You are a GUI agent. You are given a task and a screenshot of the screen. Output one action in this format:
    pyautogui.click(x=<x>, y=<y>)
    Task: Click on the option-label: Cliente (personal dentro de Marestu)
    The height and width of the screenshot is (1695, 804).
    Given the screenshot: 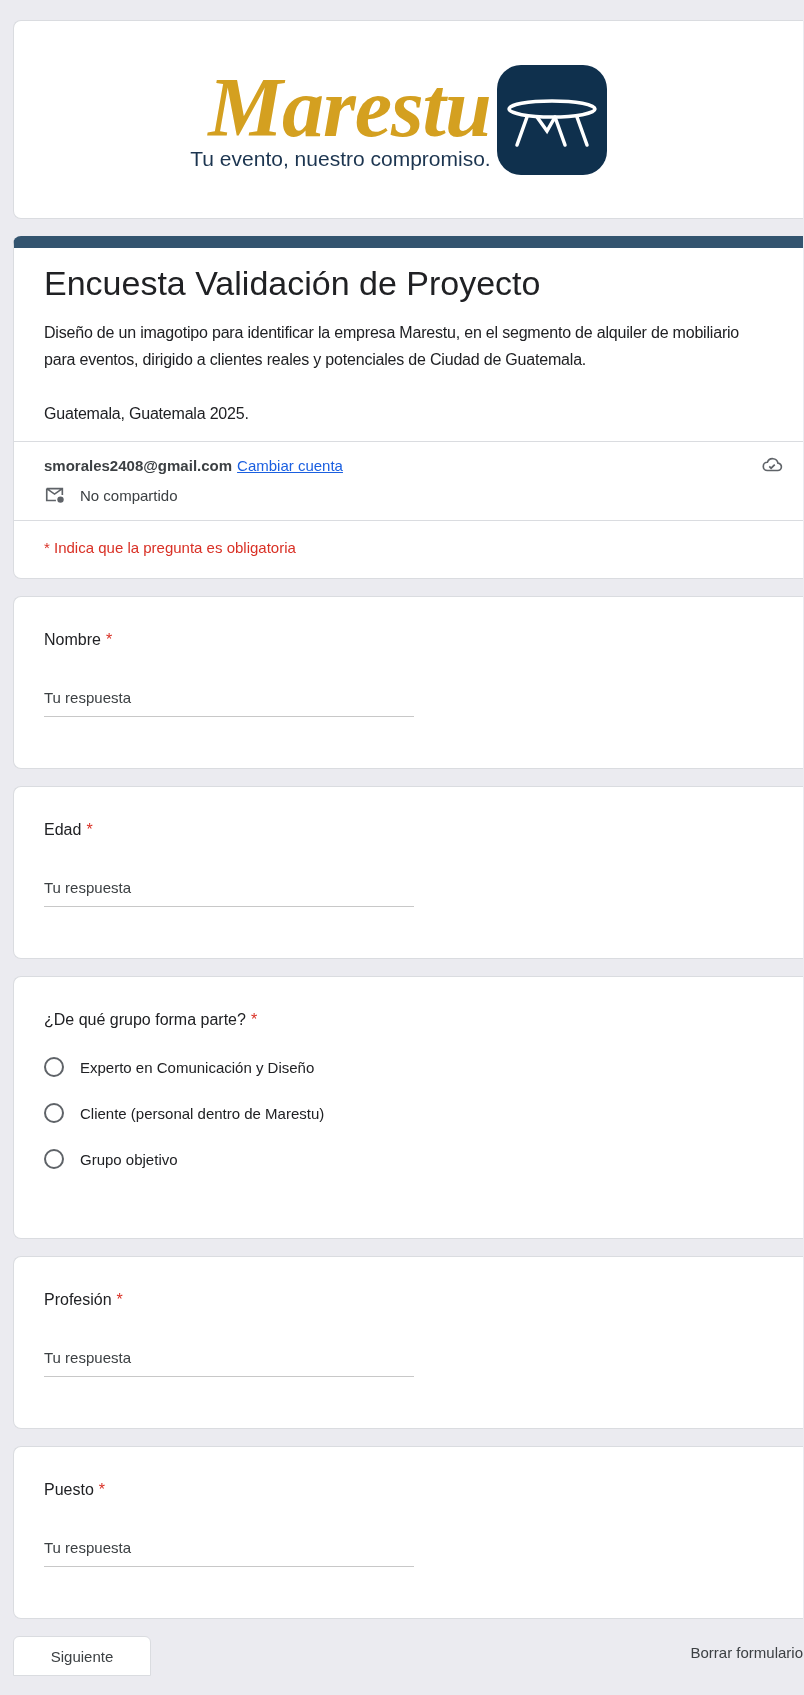 What is the action you would take?
    pyautogui.click(x=202, y=1113)
    